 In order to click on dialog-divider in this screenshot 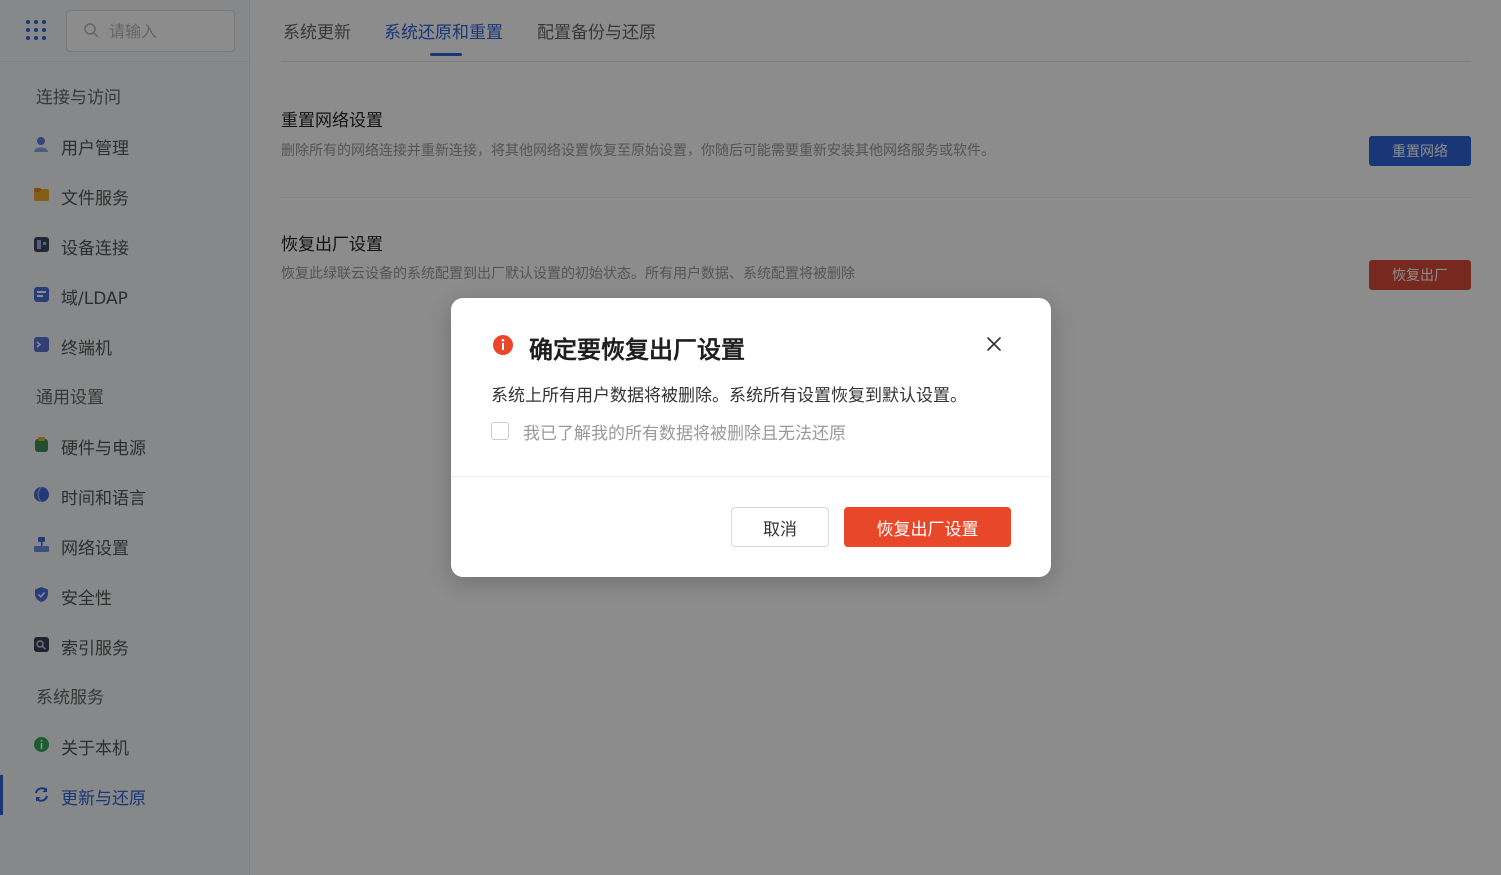, I will do `click(751, 476)`.